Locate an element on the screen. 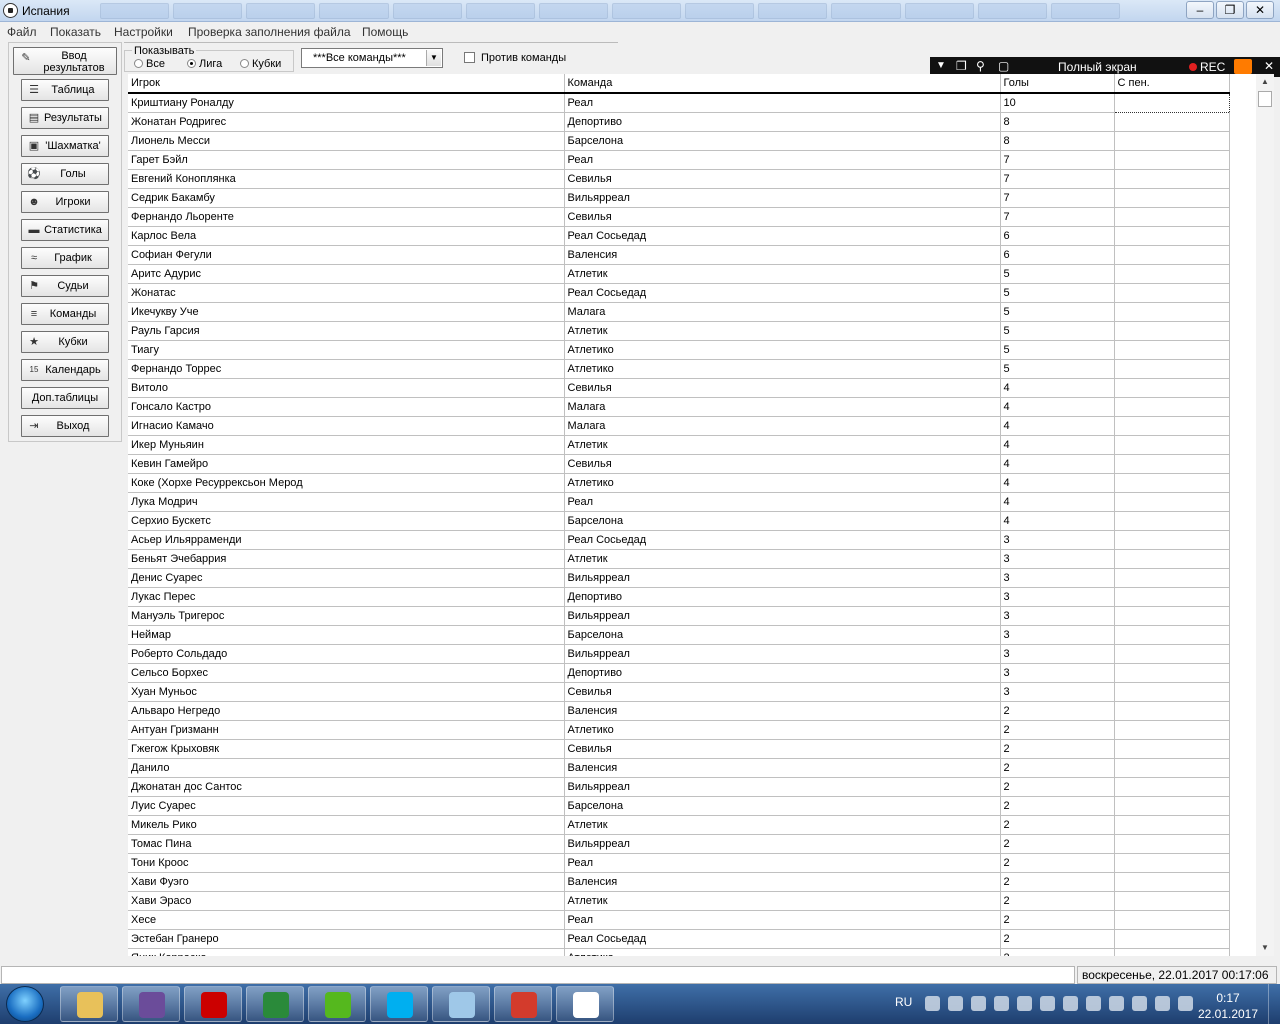  table-row: Микель Рико Атлетик 2 is located at coordinates (679, 825).